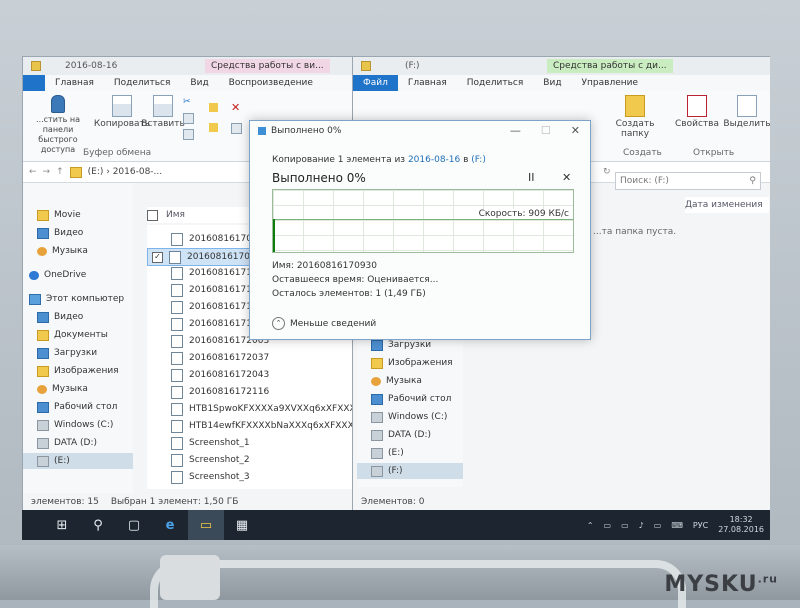 Image resolution: width=800 pixels, height=608 pixels. Describe the element at coordinates (697, 112) in the screenshot. I see `properties-button: Свойства` at that location.